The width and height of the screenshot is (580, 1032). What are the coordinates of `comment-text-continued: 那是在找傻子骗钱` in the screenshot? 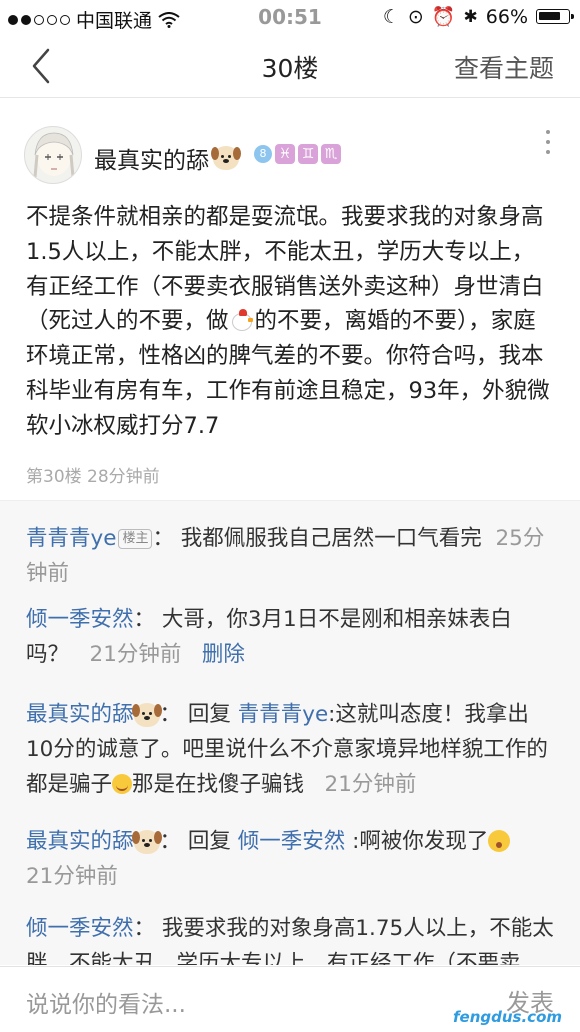 It's located at (218, 784).